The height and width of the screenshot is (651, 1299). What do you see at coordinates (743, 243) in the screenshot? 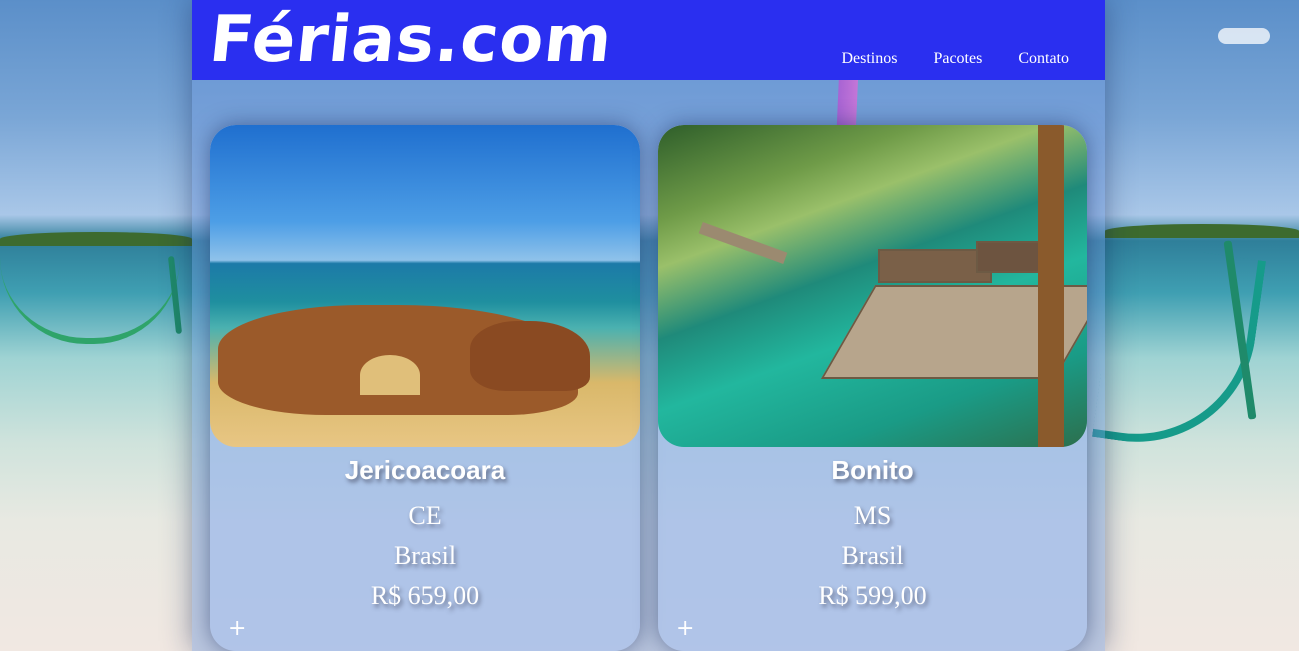
I see `fallen-log` at bounding box center [743, 243].